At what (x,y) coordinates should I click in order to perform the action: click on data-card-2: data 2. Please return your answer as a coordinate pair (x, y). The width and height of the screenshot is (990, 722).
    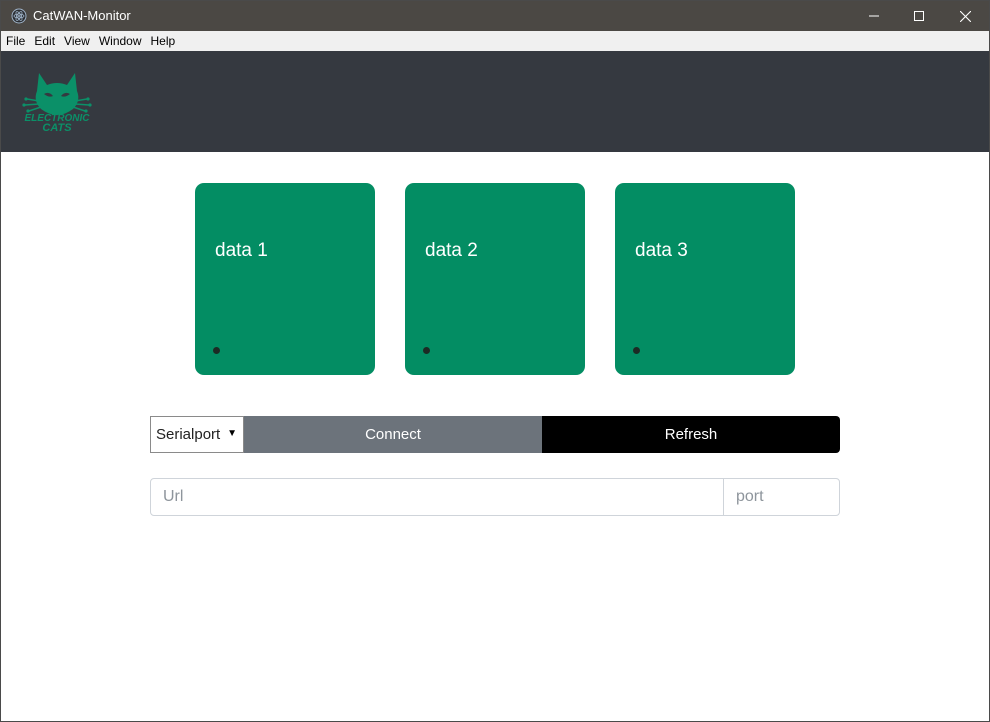
    Looking at the image, I should click on (495, 279).